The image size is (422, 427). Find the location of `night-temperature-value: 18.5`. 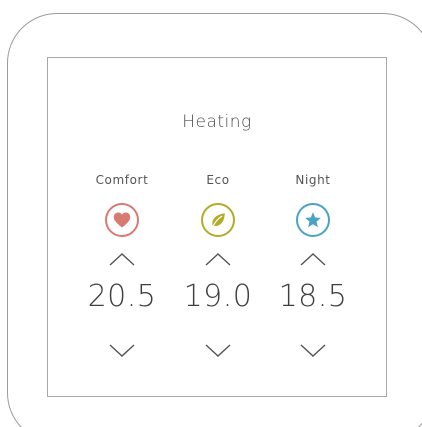

night-temperature-value: 18.5 is located at coordinates (313, 296).